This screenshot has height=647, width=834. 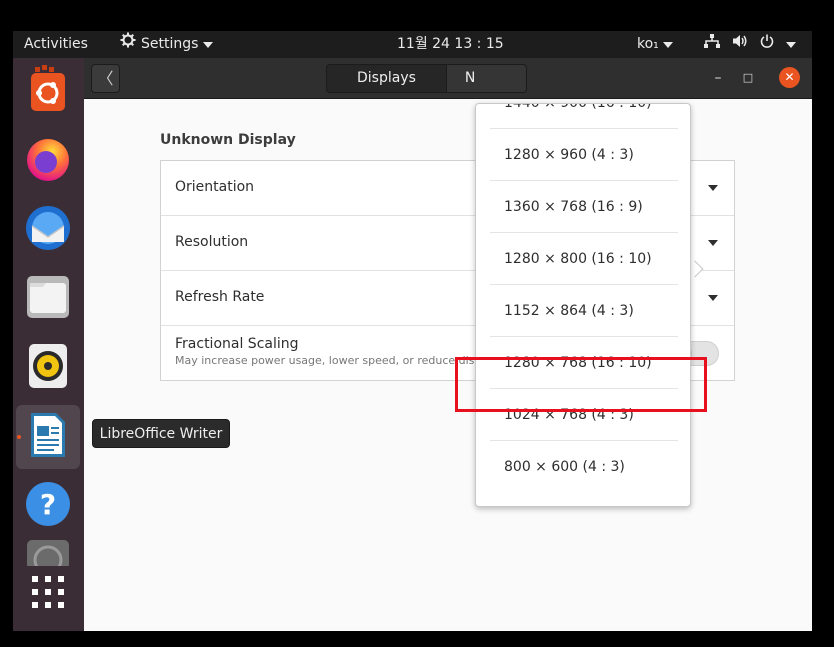 I want to click on close-button: ✕, so click(x=789, y=77).